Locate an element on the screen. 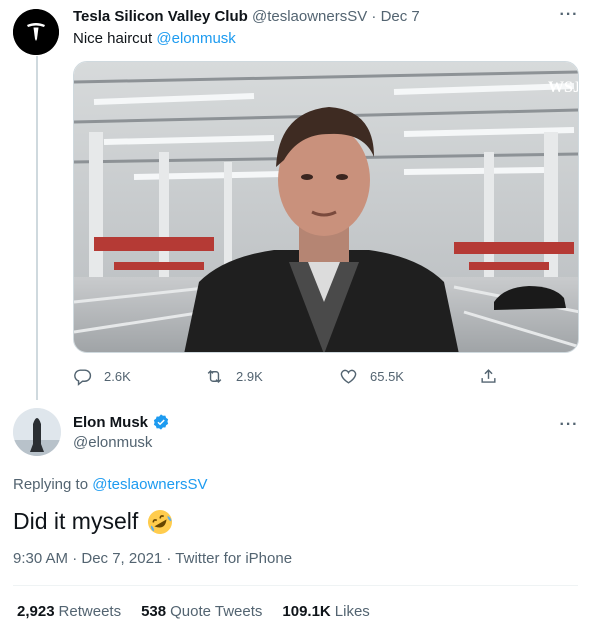 Image resolution: width=604 pixels, height=628 pixels. main-text-body: Did it myself is located at coordinates (76, 521).